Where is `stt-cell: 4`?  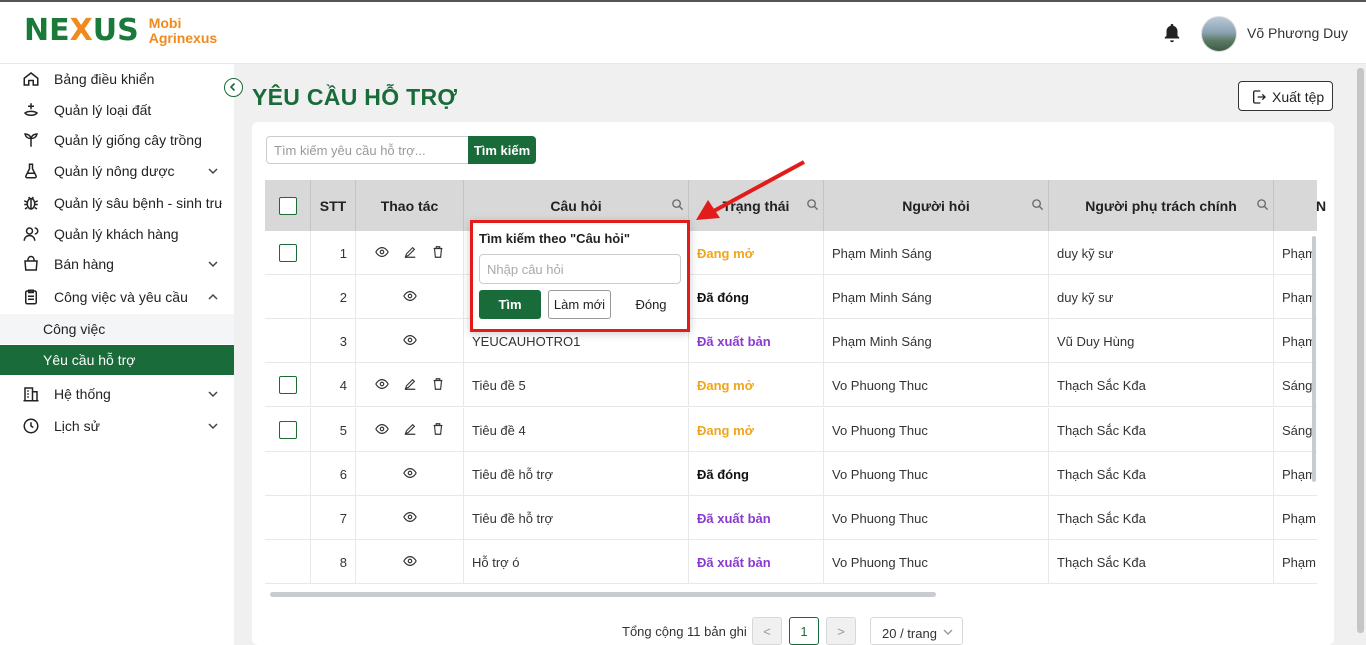
stt-cell: 4 is located at coordinates (333, 385).